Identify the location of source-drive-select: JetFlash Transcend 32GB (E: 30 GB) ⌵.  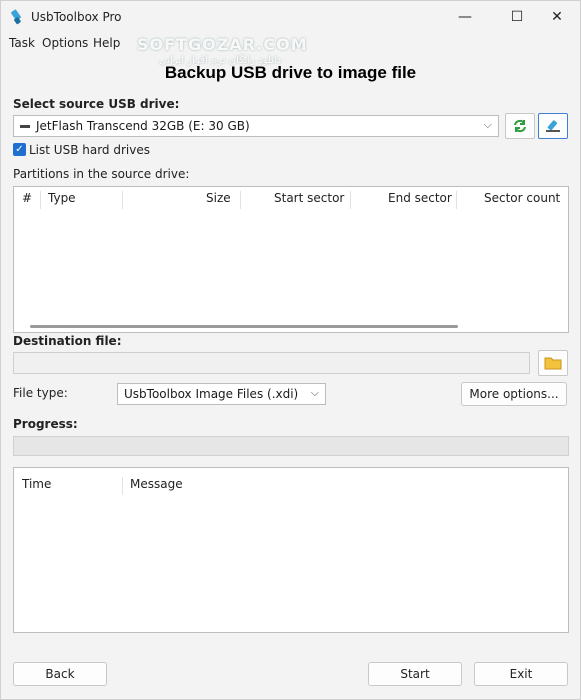
(256, 126).